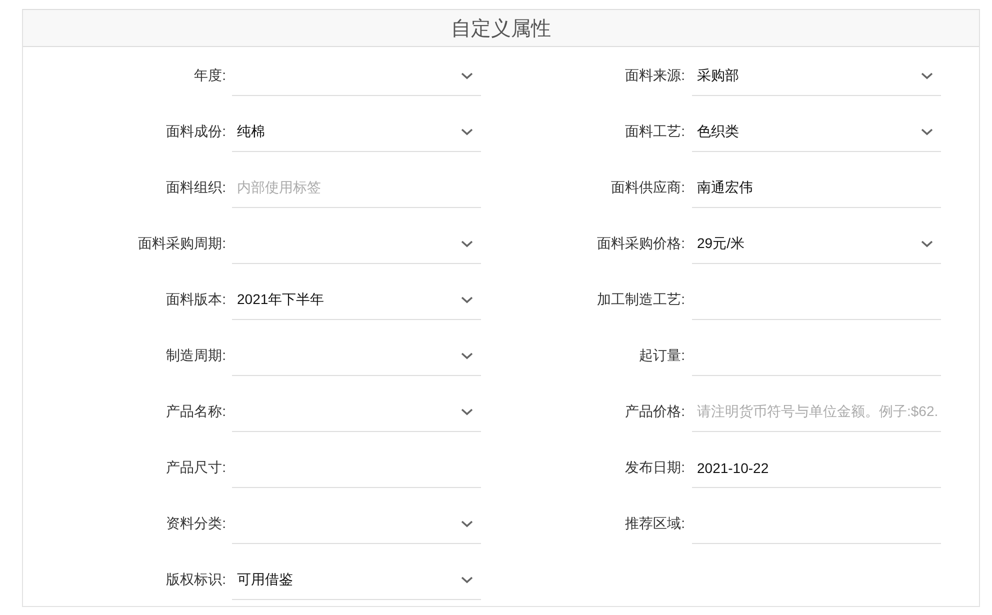 The width and height of the screenshot is (992, 615). I want to click on field-label: 版权标识:, so click(195, 580).